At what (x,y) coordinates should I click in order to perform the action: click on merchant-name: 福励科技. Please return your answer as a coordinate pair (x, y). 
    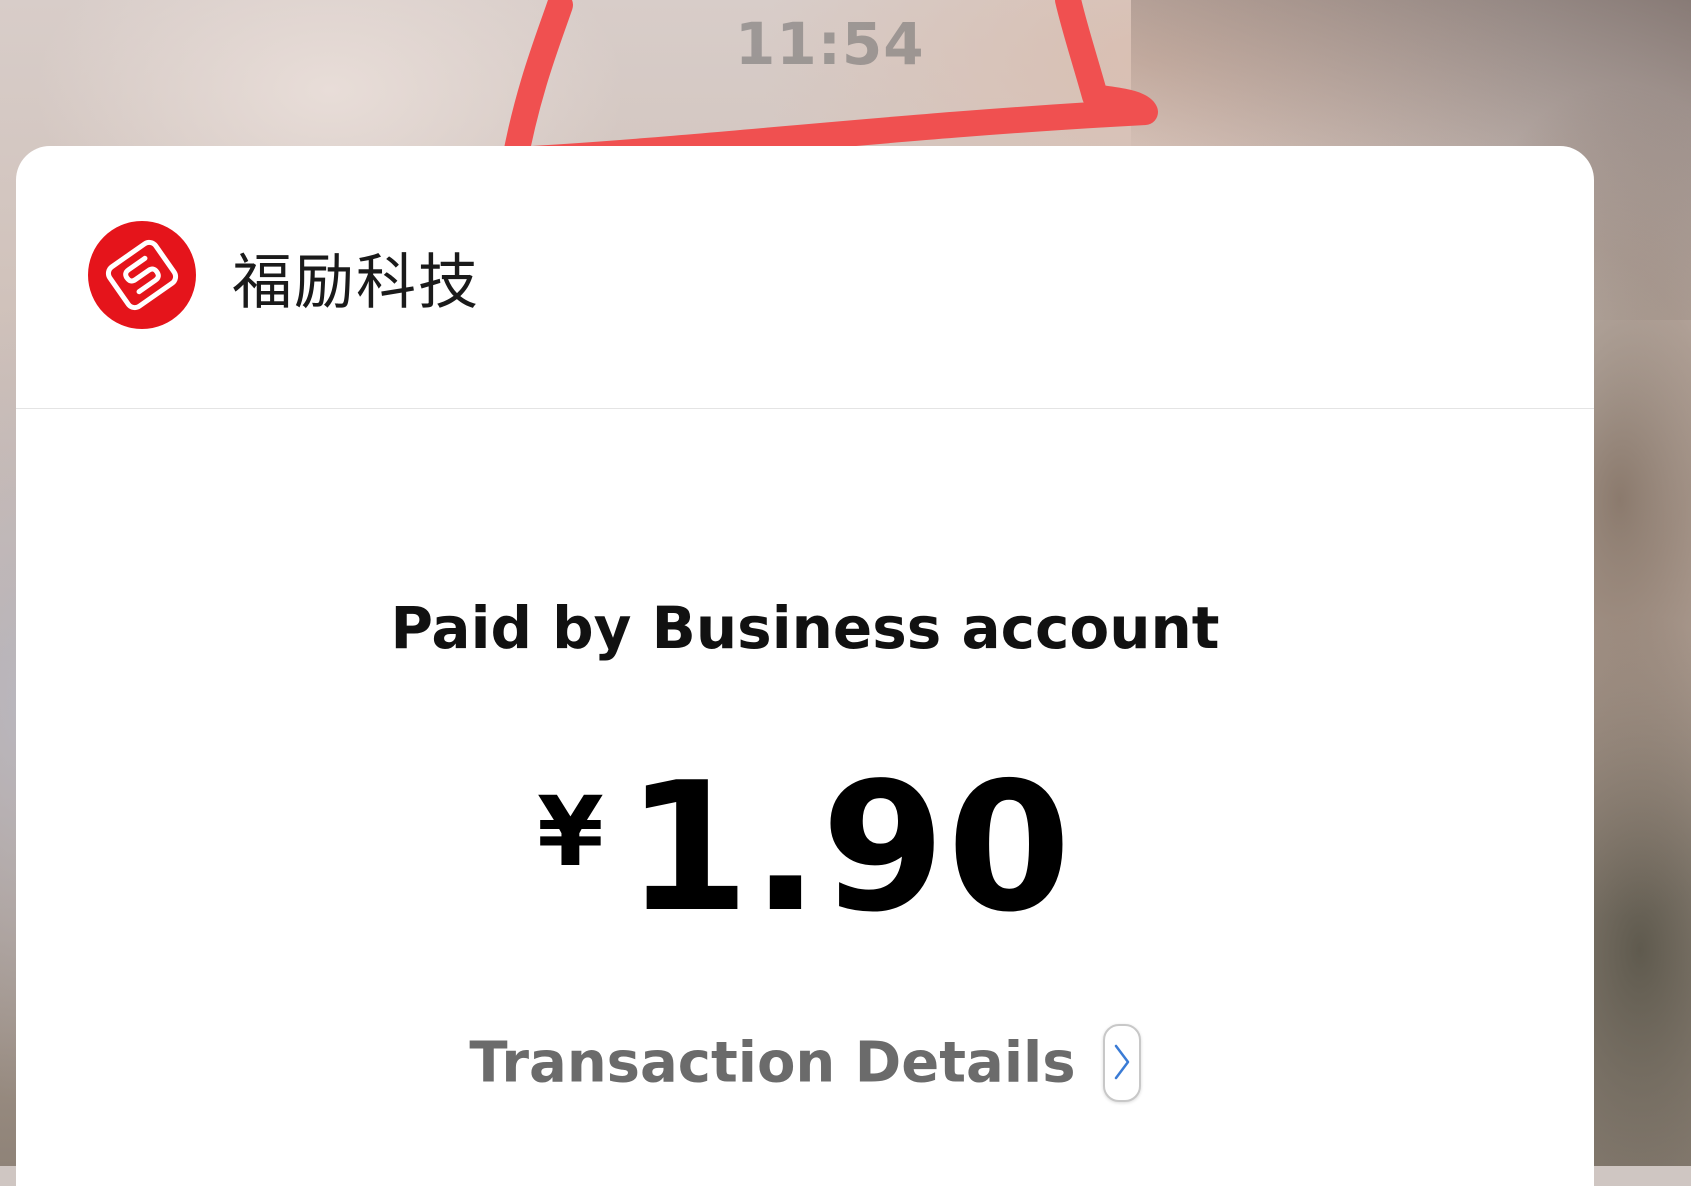
    Looking at the image, I should click on (356, 283).